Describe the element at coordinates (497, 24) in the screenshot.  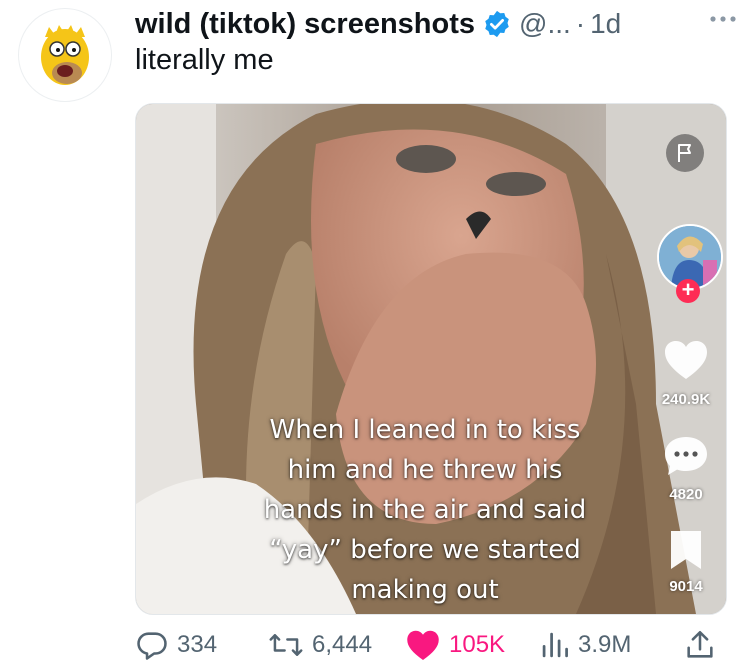
I see `verified-badge-icon` at that location.